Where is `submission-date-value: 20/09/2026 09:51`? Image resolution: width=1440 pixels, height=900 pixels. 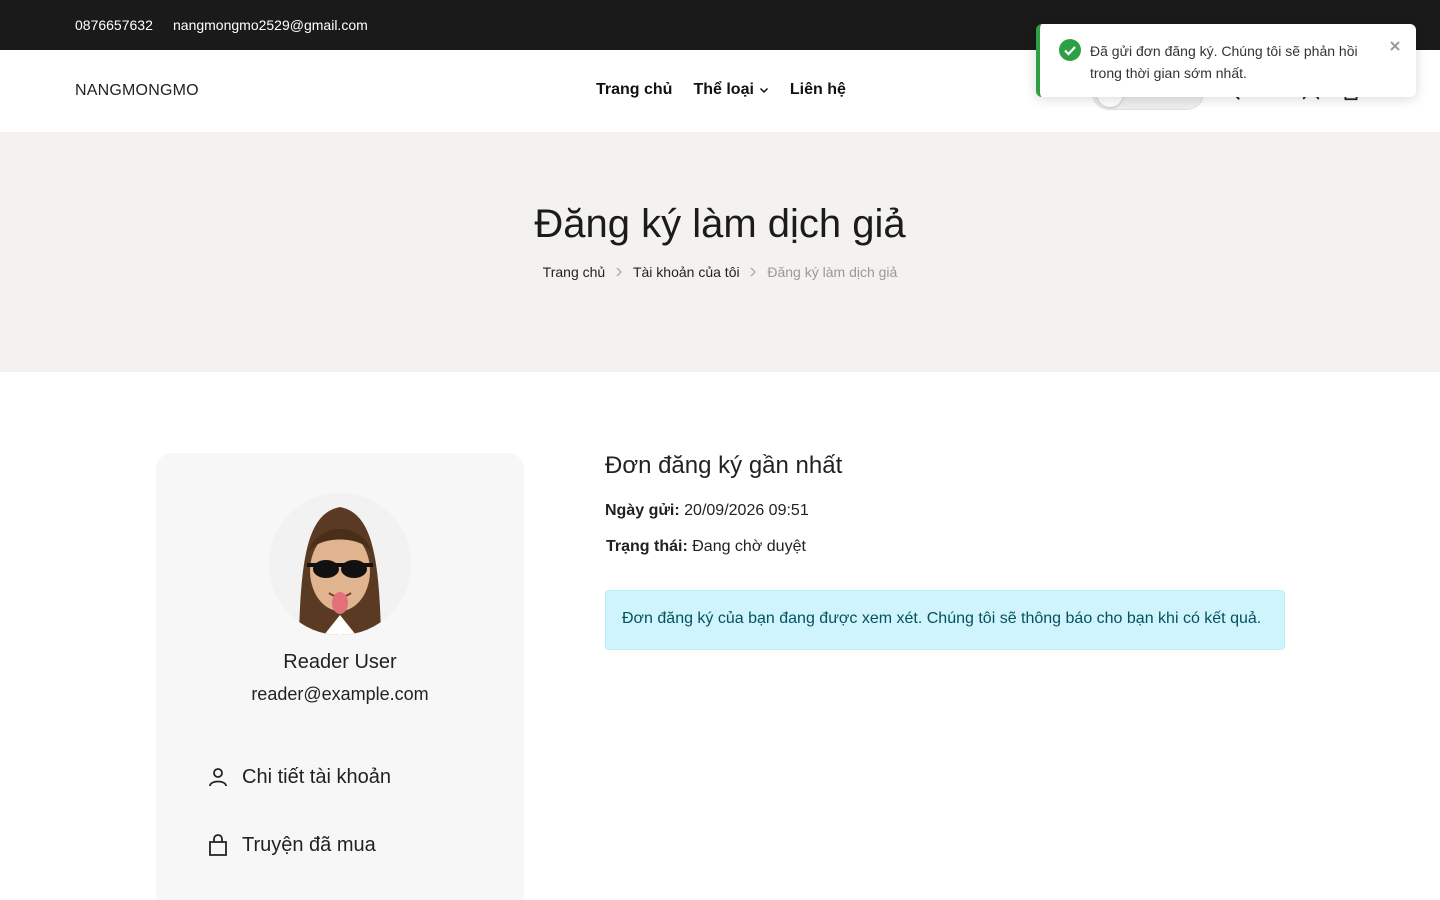 submission-date-value: 20/09/2026 09:51 is located at coordinates (746, 510).